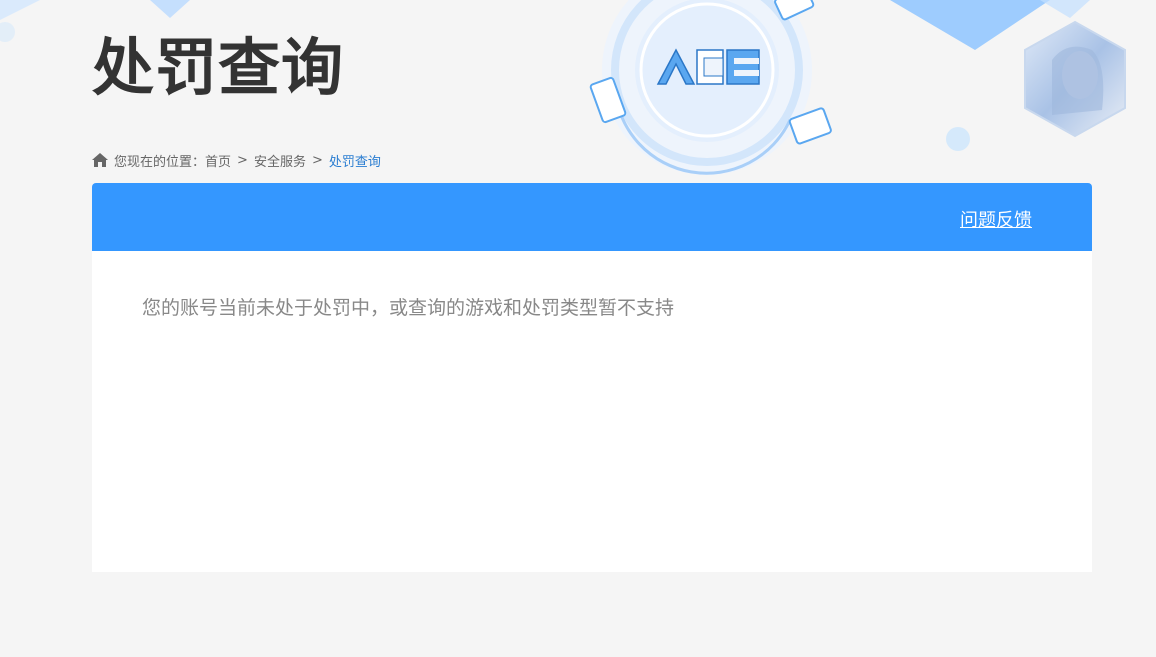 The width and height of the screenshot is (1156, 657). What do you see at coordinates (707, 87) in the screenshot?
I see `logo-ring` at bounding box center [707, 87].